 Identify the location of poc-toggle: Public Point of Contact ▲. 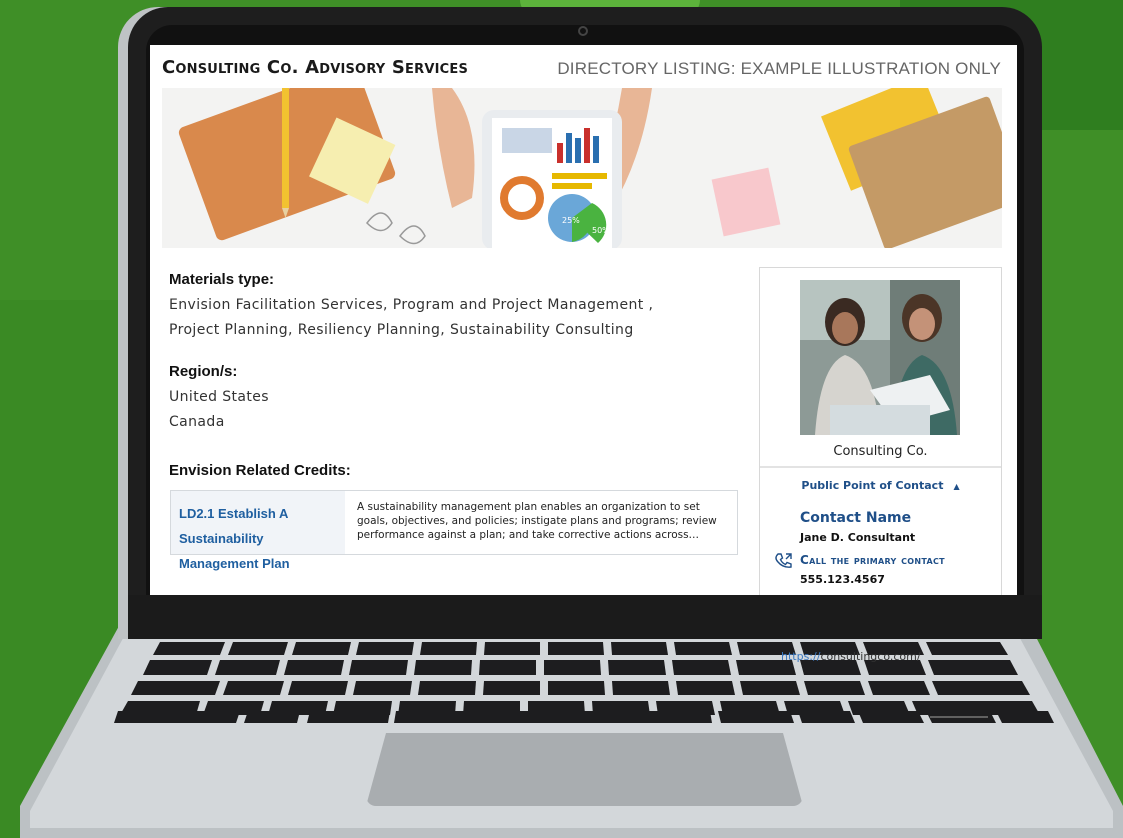
(880, 485).